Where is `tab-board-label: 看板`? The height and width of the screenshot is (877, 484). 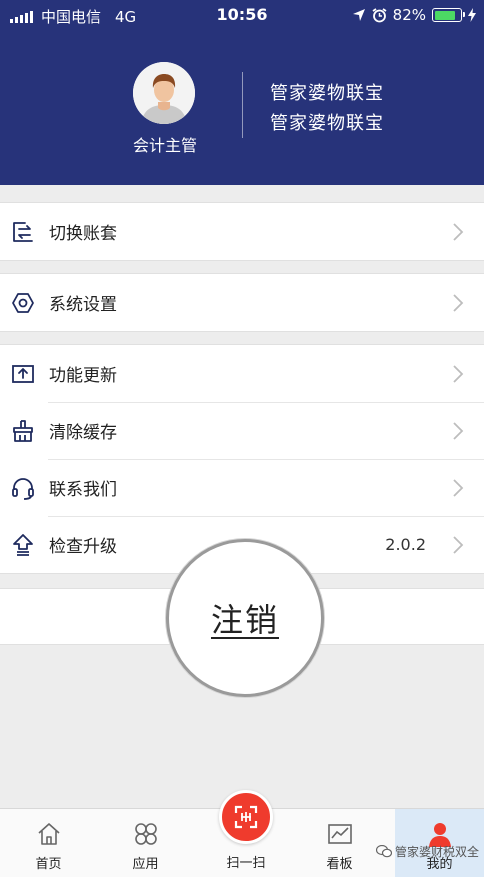
tab-board-label: 看板 is located at coordinates (339, 864).